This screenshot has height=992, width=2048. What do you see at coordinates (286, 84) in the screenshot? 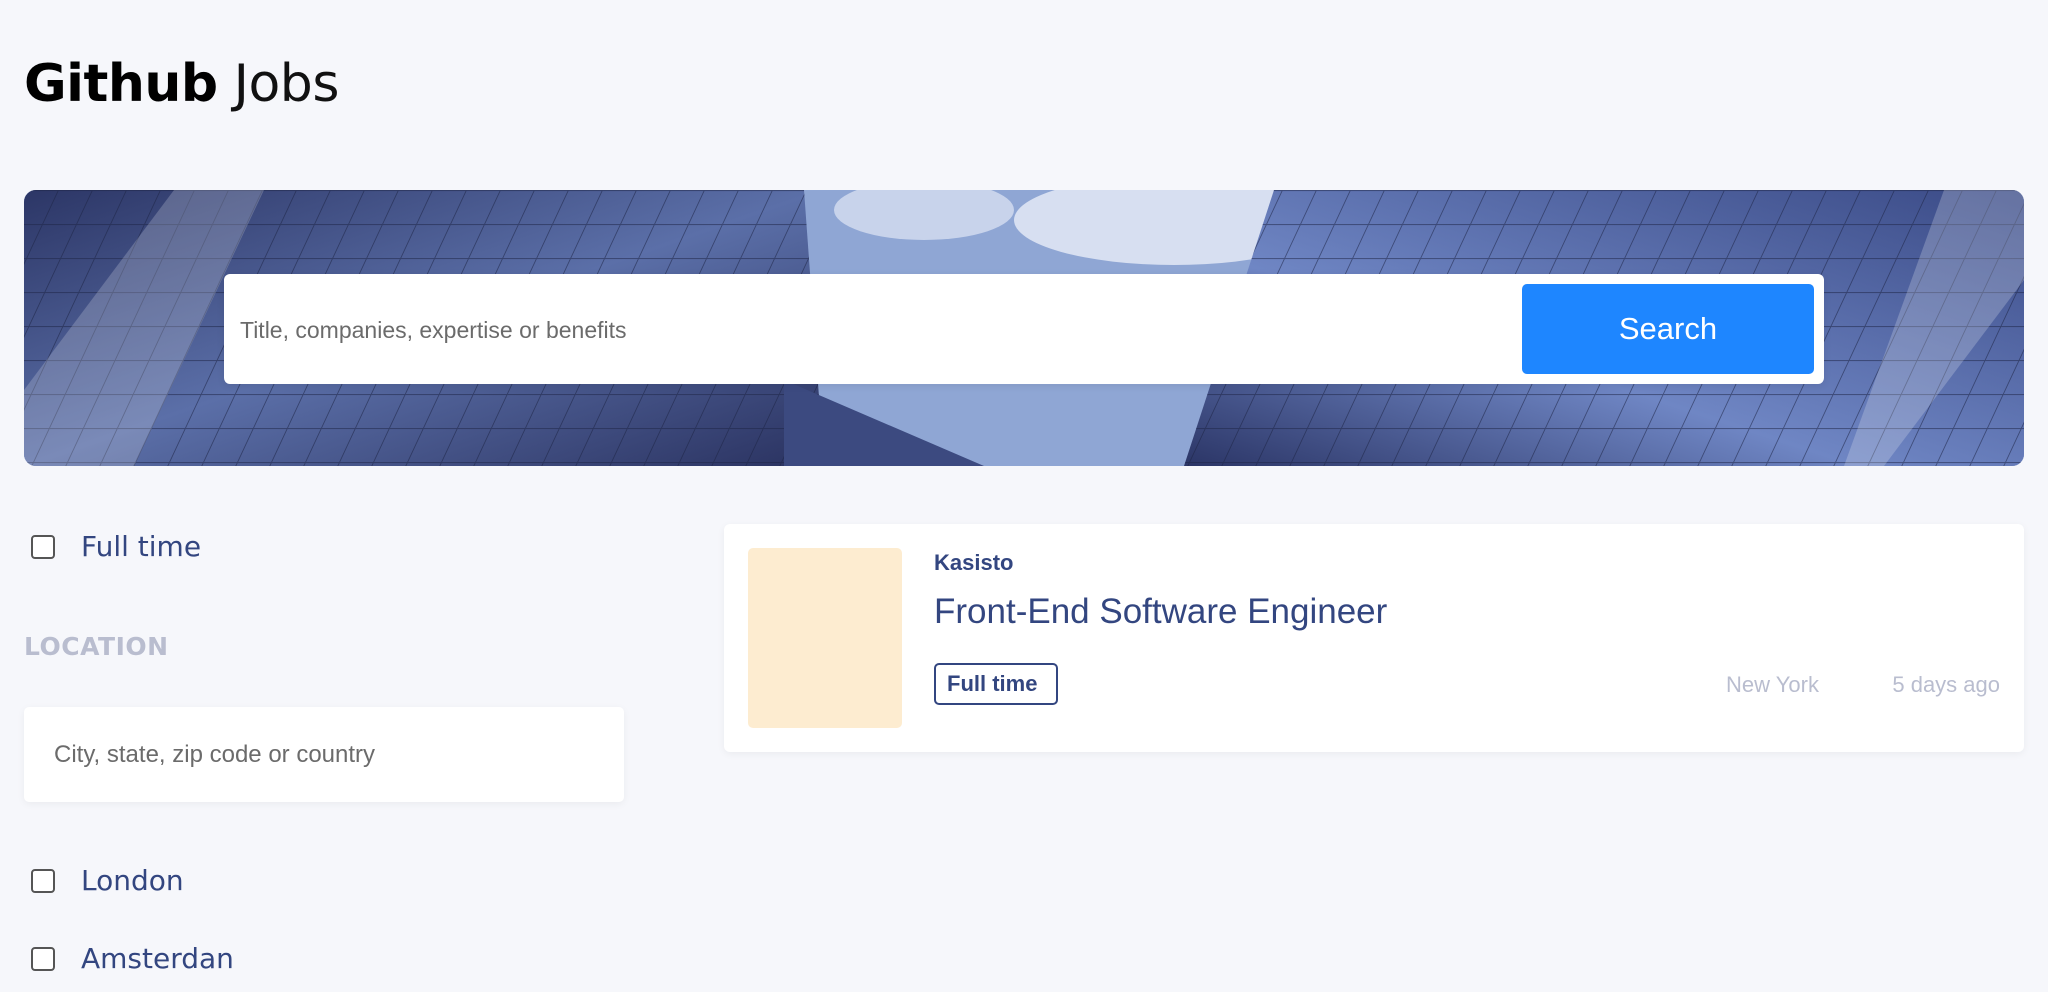
I see `logo-light-text: Jobs` at bounding box center [286, 84].